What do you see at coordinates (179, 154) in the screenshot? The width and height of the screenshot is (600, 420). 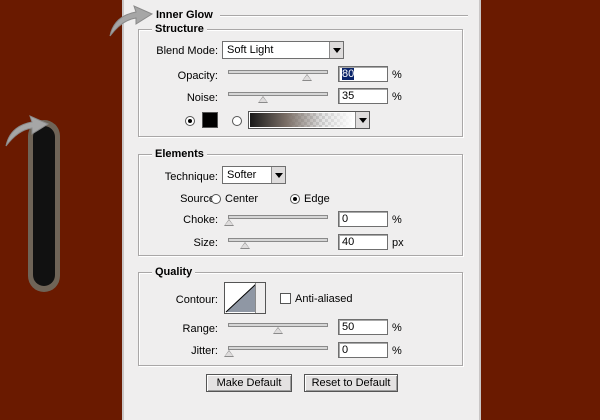 I see `elements-legend: Elements` at bounding box center [179, 154].